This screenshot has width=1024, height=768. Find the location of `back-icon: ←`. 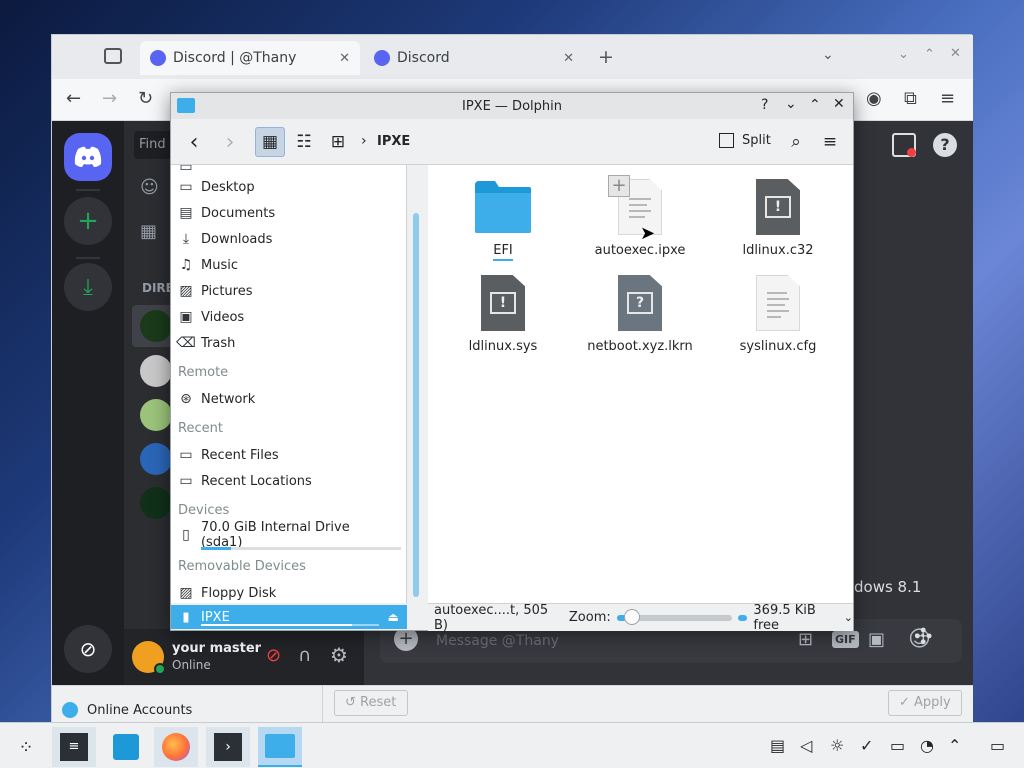

back-icon: ← is located at coordinates (73, 98).